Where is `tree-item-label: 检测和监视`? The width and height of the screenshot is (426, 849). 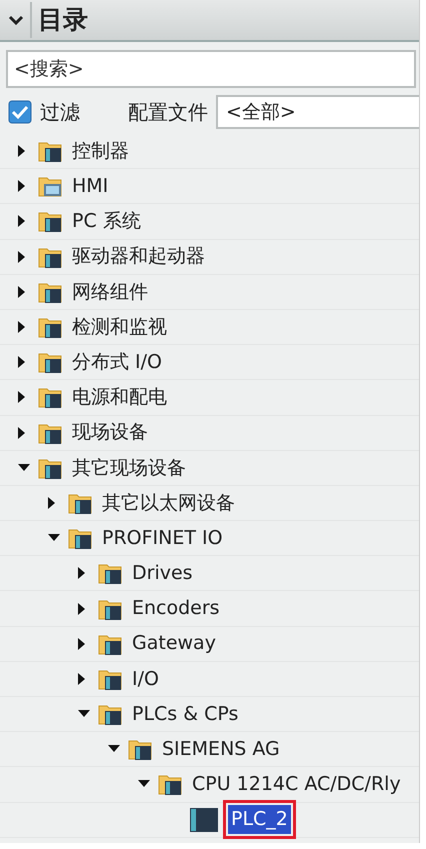
tree-item-label: 检测和监视 is located at coordinates (119, 327).